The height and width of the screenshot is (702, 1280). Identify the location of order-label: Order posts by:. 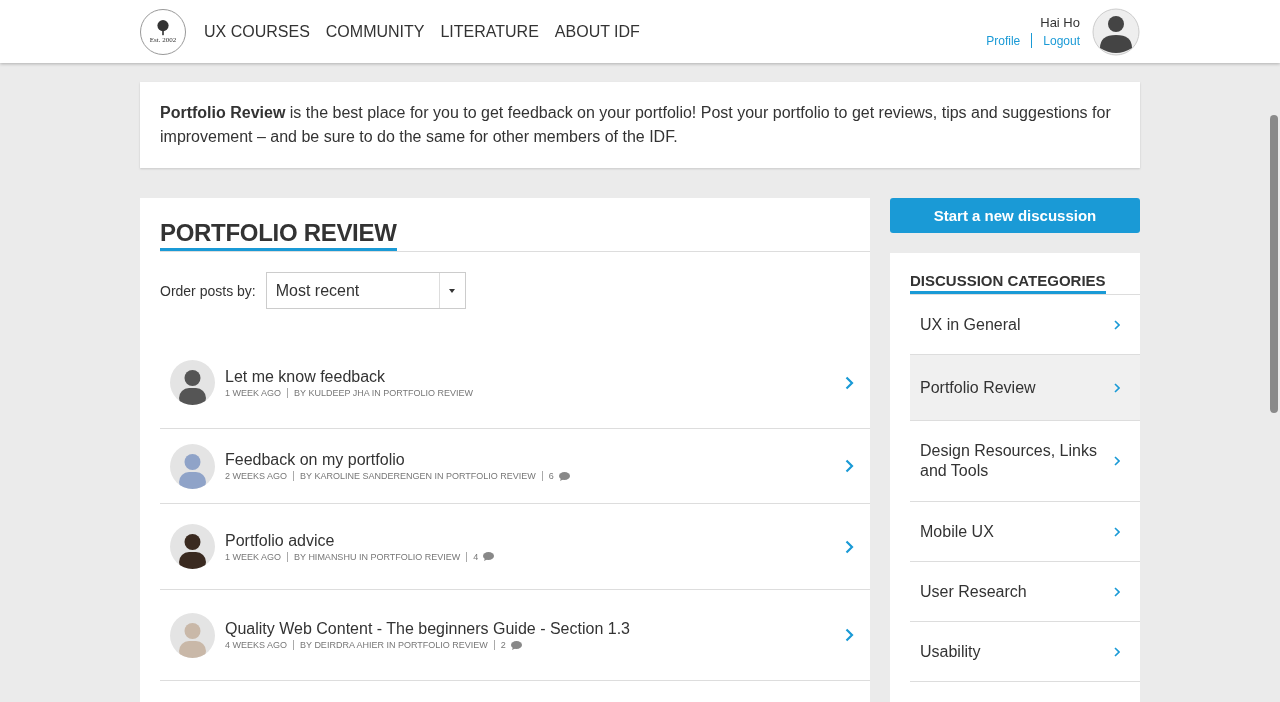
(208, 290).